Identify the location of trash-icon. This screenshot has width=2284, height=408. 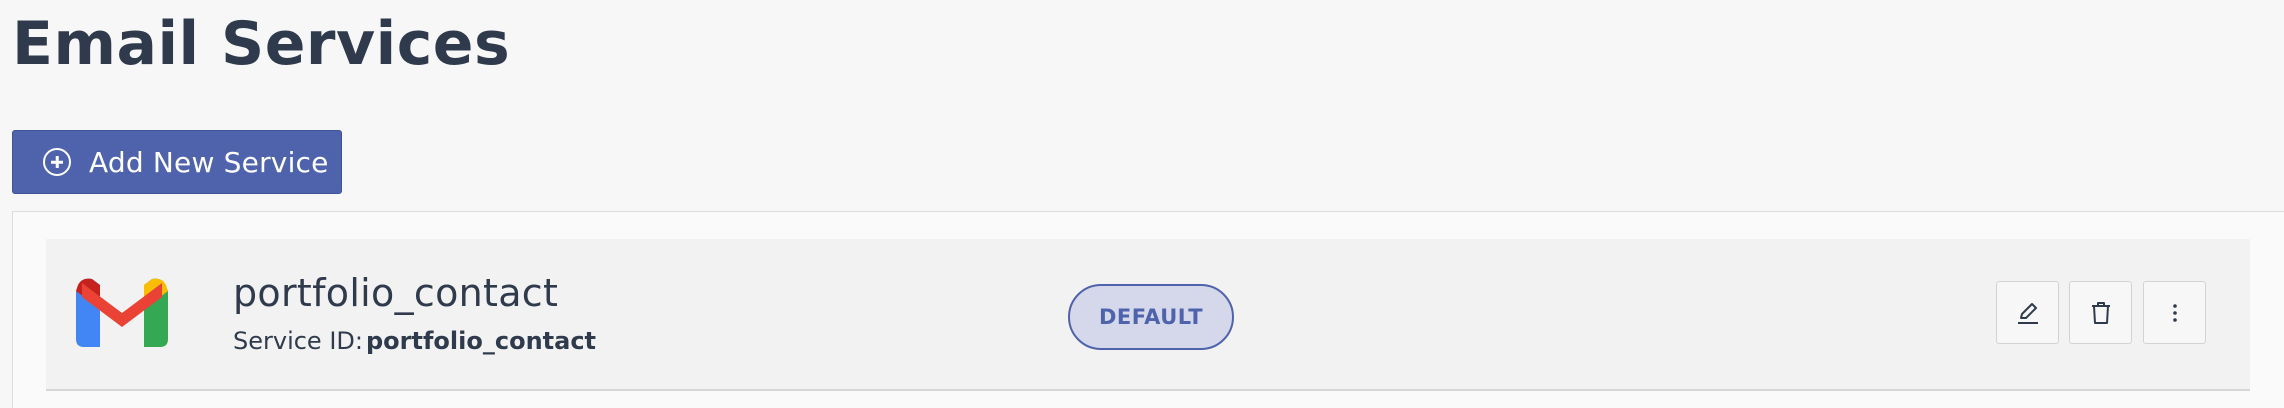
(2100, 312).